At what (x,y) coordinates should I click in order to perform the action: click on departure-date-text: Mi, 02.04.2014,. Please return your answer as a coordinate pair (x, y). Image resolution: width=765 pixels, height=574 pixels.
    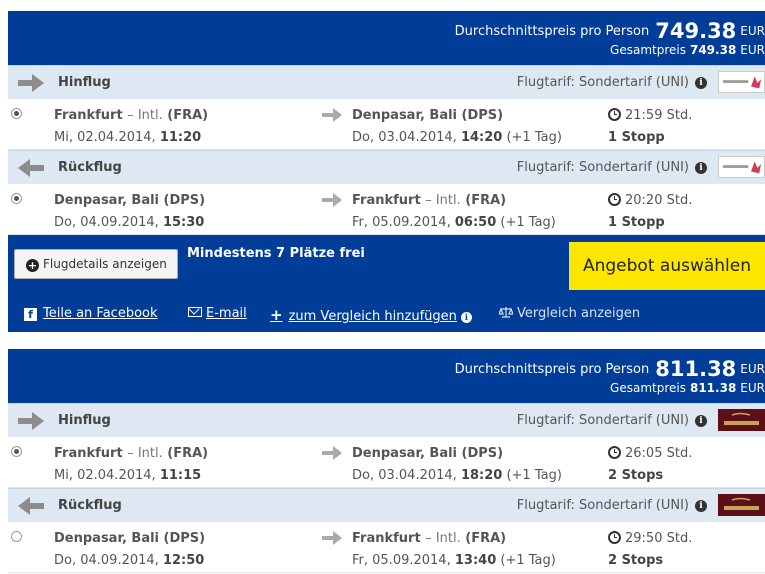
    Looking at the image, I should click on (105, 475).